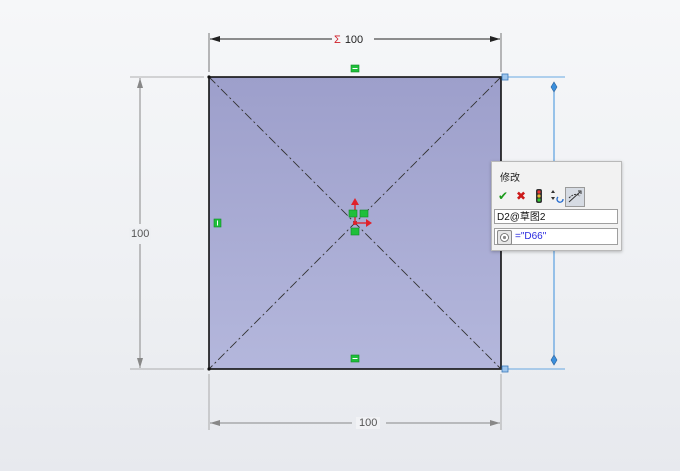  Describe the element at coordinates (354, 40) in the screenshot. I see `top-dimension-value: 100` at that location.